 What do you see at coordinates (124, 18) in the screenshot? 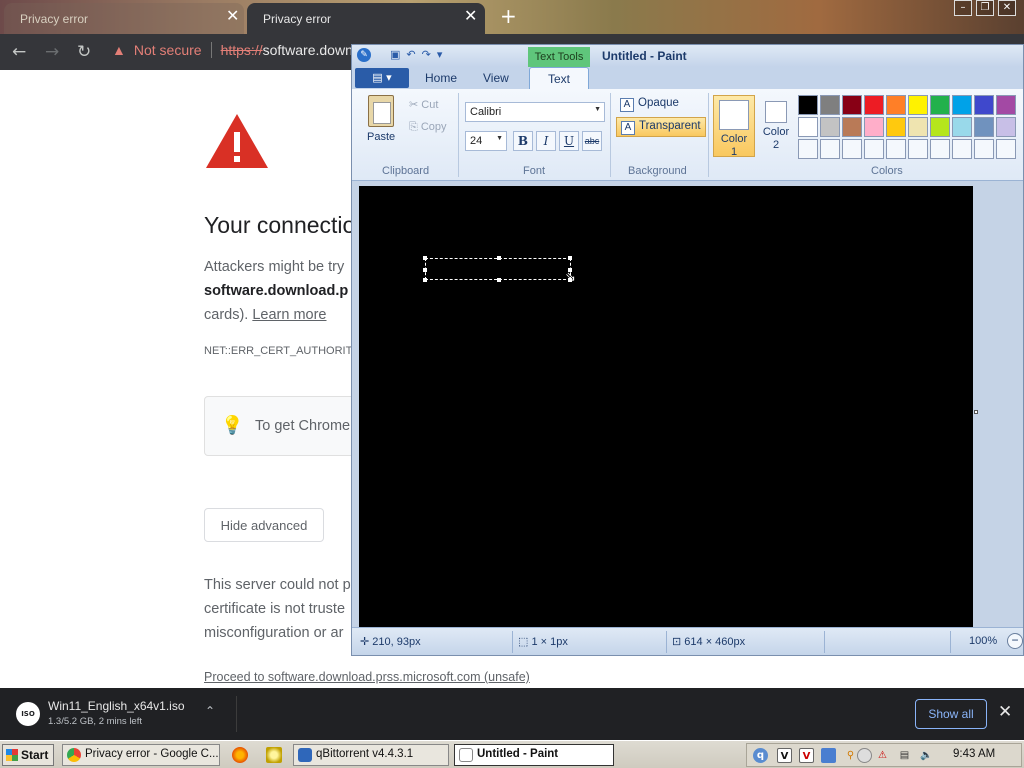
I see `tab-privacy-error-1: Privacy error ✕` at bounding box center [124, 18].